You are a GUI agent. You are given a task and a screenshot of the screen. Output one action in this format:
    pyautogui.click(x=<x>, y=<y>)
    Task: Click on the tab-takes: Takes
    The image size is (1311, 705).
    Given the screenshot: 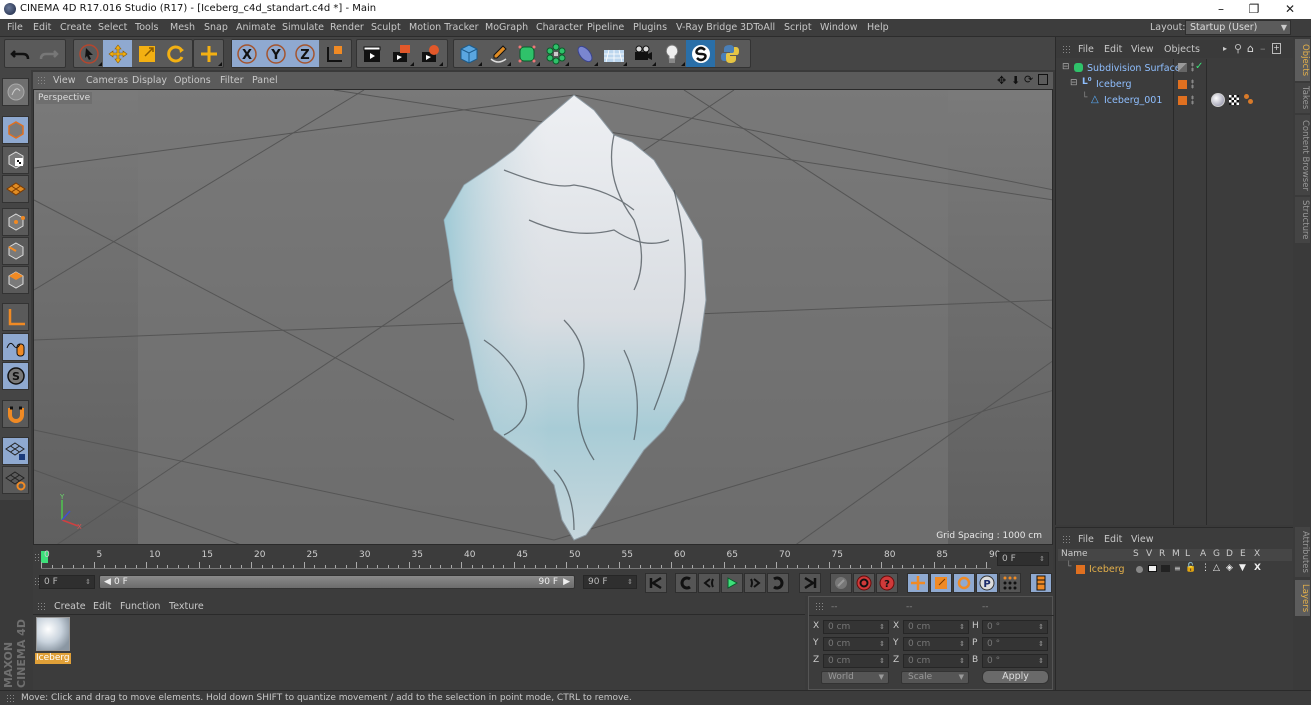 What is the action you would take?
    pyautogui.click(x=1302, y=98)
    